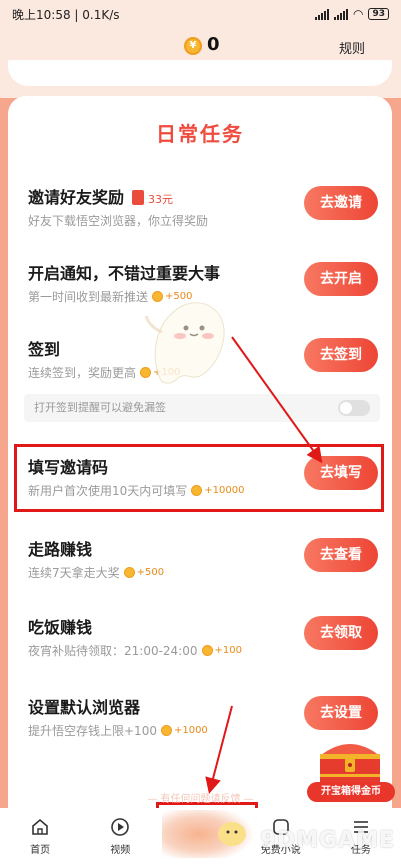 The image size is (401, 864). Describe the element at coordinates (138, 197) in the screenshot. I see `red-packet-icon` at that location.